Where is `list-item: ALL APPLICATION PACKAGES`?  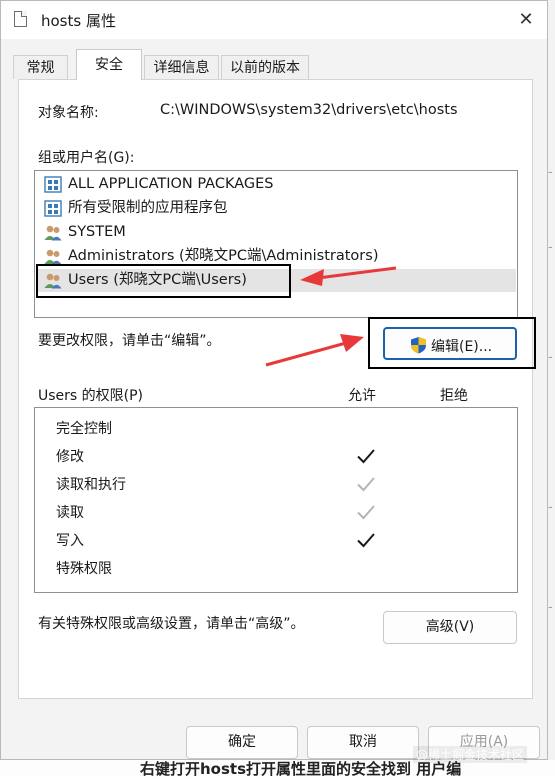 list-item: ALL APPLICATION PACKAGES is located at coordinates (276, 184).